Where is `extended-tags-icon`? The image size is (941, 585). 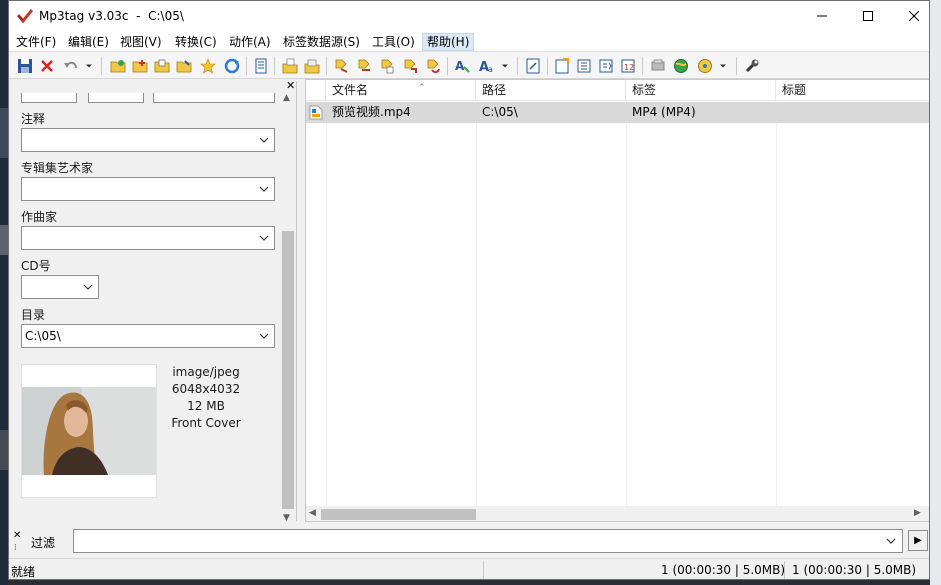
extended-tags-icon is located at coordinates (533, 66).